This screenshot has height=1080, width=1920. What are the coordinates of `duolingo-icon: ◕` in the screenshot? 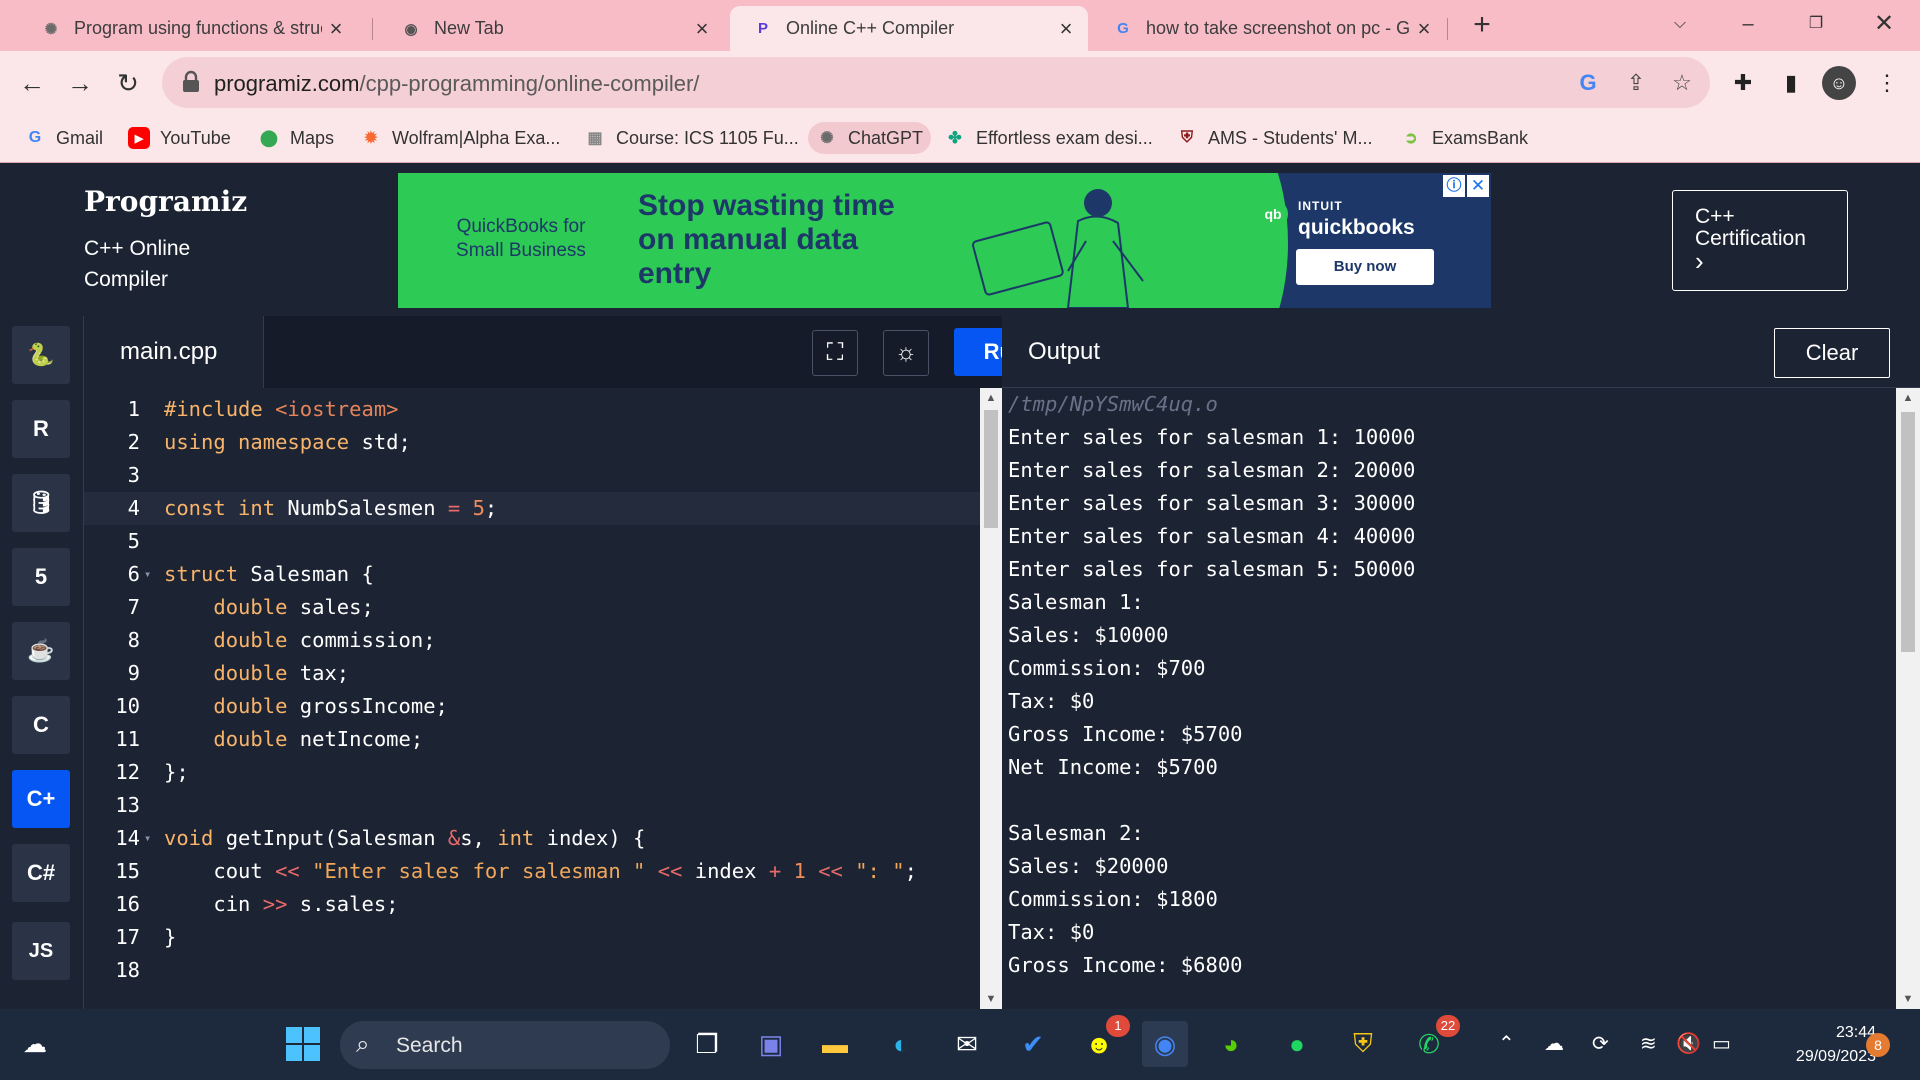 It's located at (1231, 1044).